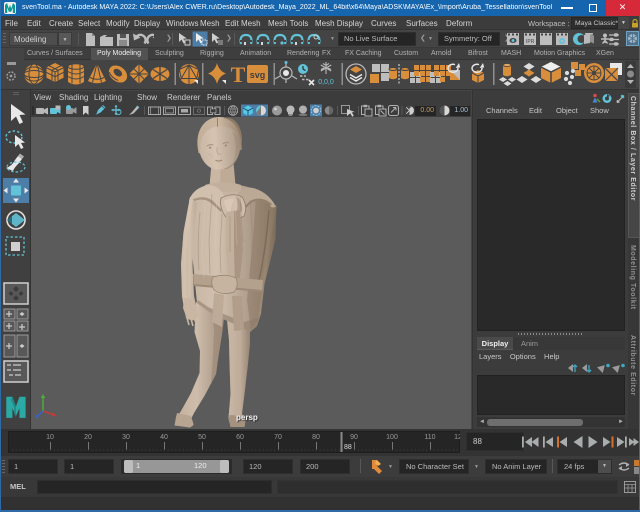 Image resolution: width=640 pixels, height=512 pixels. What do you see at coordinates (457, 437) in the screenshot?
I see `svg-text: 12` at bounding box center [457, 437].